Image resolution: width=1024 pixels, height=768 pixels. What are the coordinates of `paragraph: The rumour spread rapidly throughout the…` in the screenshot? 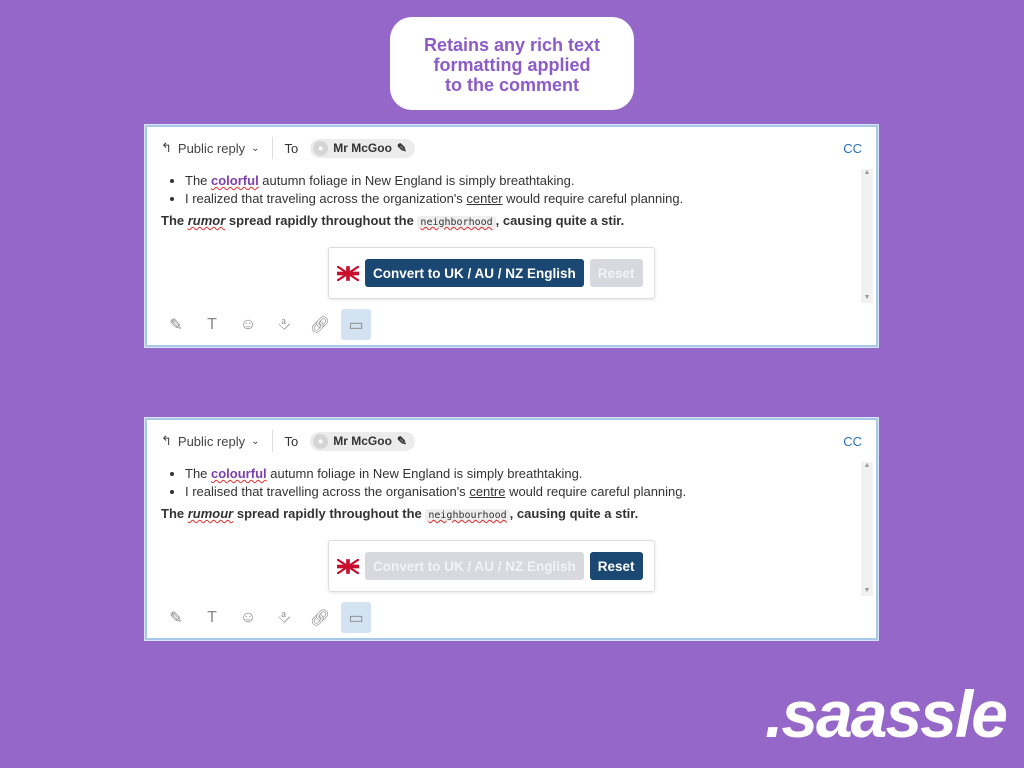 It's located at (509, 515).